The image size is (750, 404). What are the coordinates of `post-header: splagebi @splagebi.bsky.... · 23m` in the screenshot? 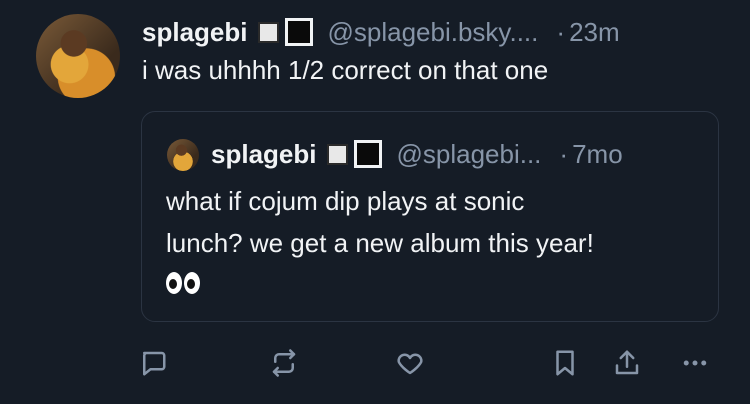 It's located at (434, 32).